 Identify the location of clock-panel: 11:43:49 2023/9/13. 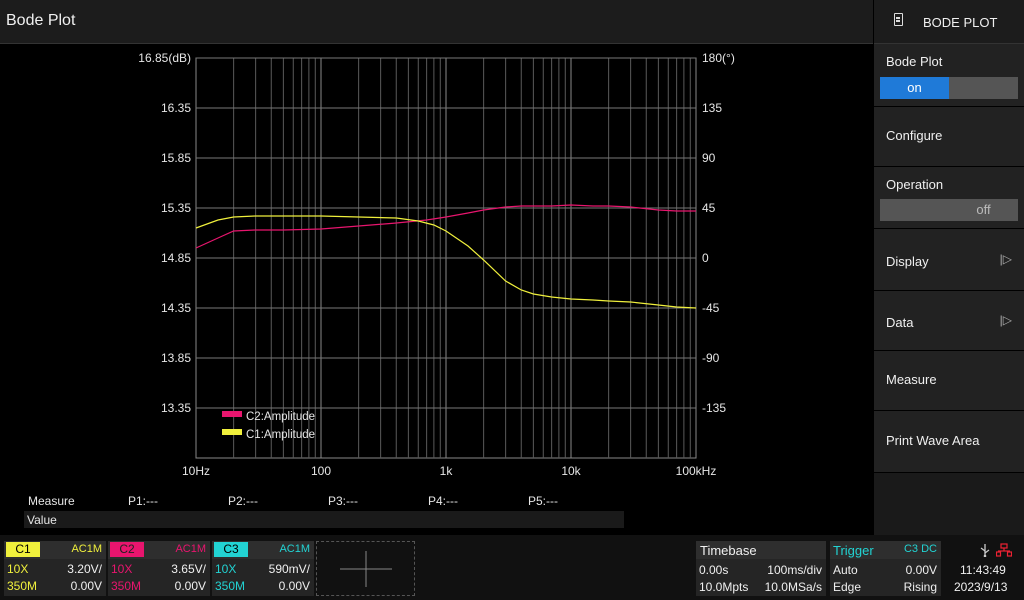
(984, 568).